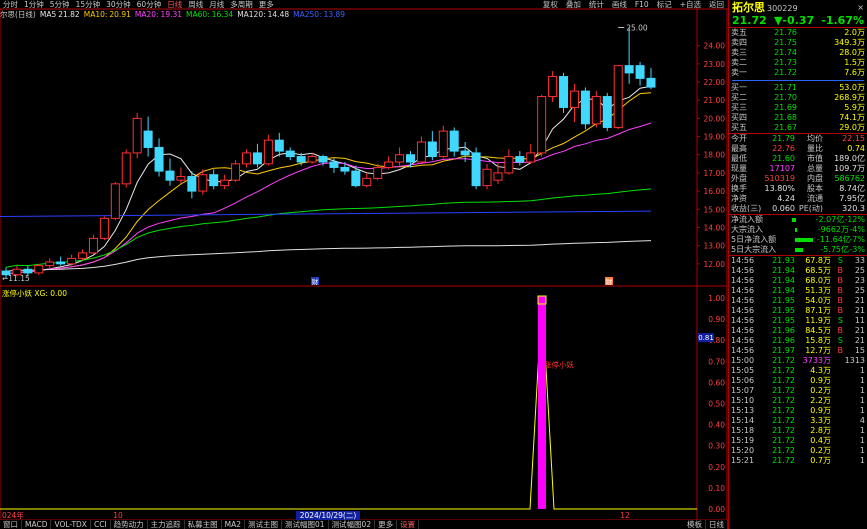  I want to click on bid-label: 买一, so click(739, 87).